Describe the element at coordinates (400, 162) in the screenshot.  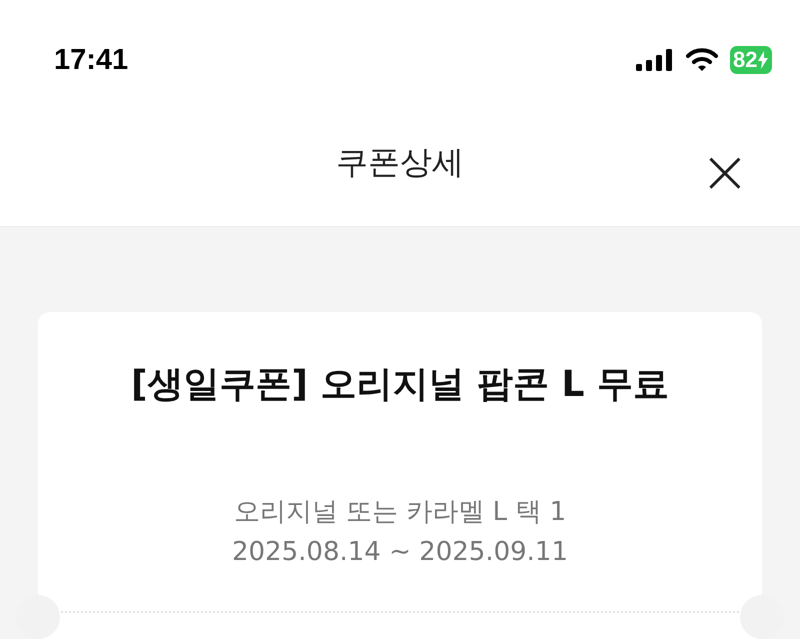
I see `page-title: 쿠폰상세` at that location.